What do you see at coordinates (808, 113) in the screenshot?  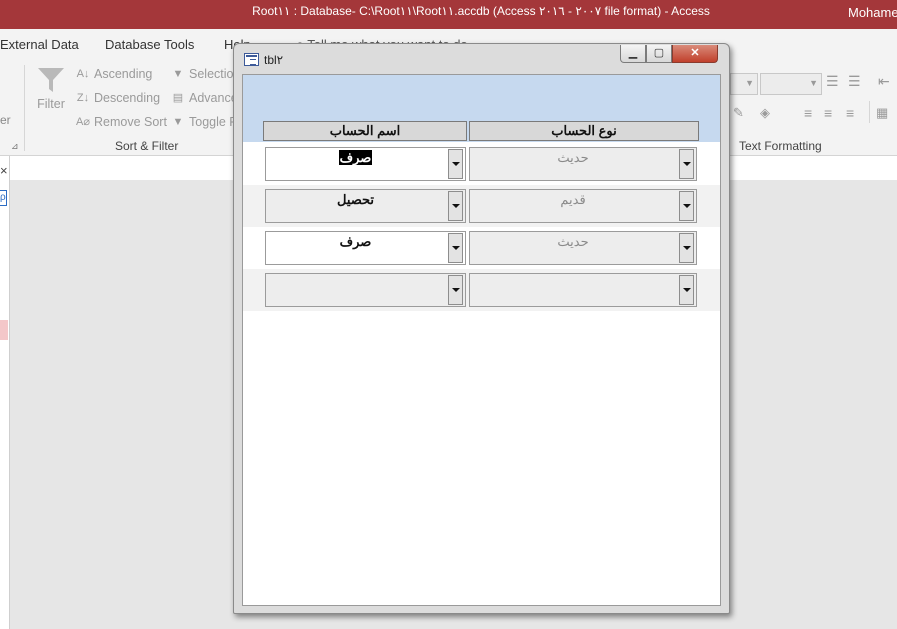 I see `align-left-icon: ≡` at bounding box center [808, 113].